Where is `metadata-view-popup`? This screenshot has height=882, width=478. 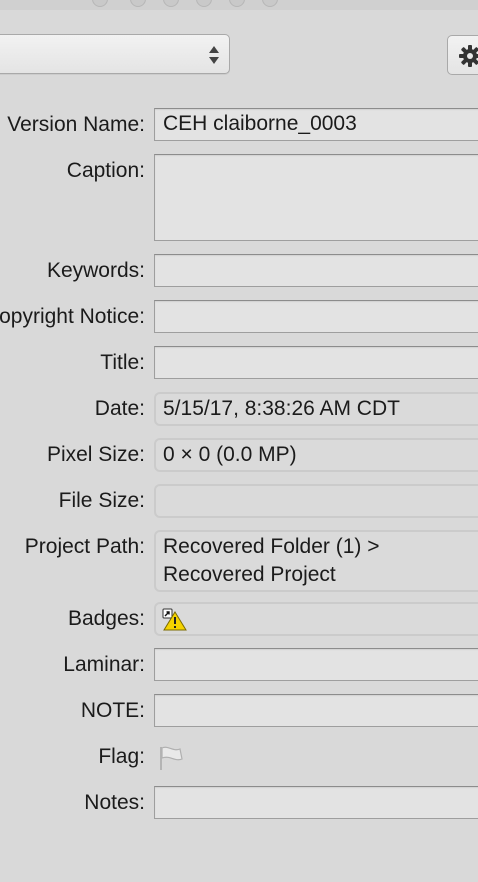 metadata-view-popup is located at coordinates (115, 54).